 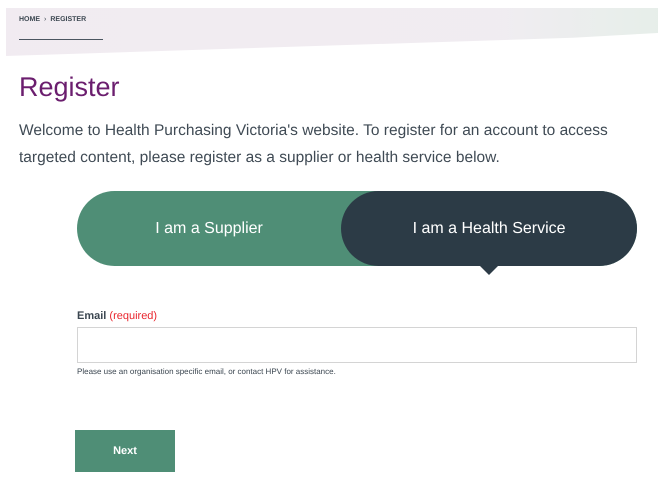 What do you see at coordinates (207, 371) in the screenshot?
I see `help-text: Please use an organisation specific email, or contact HPV for assistance.` at bounding box center [207, 371].